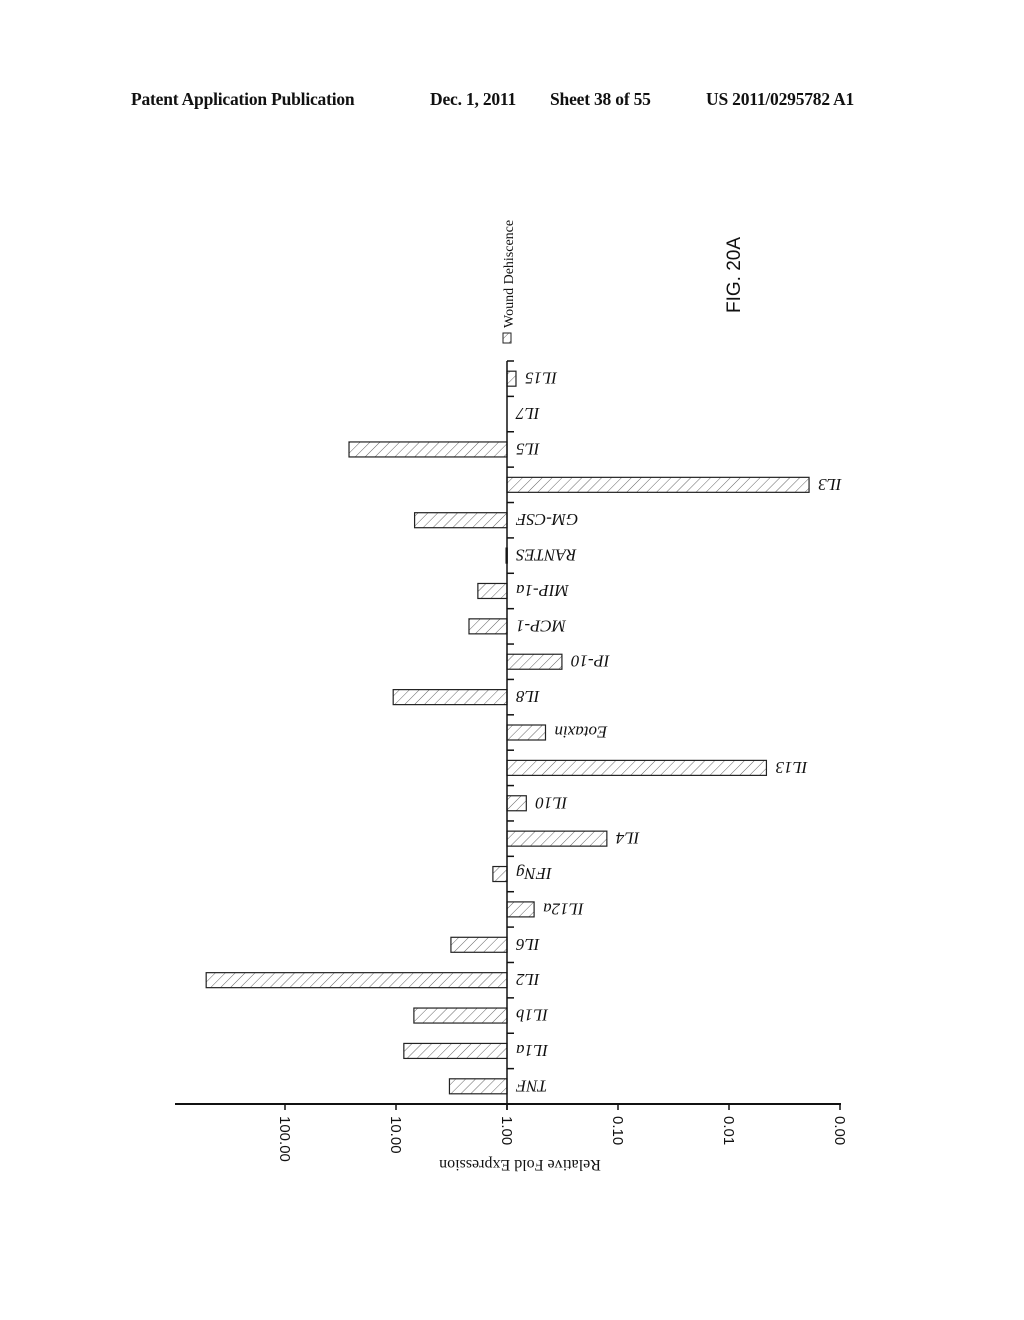 Image resolution: width=1024 pixels, height=1320 pixels. I want to click on category-label: IL15, so click(541, 378).